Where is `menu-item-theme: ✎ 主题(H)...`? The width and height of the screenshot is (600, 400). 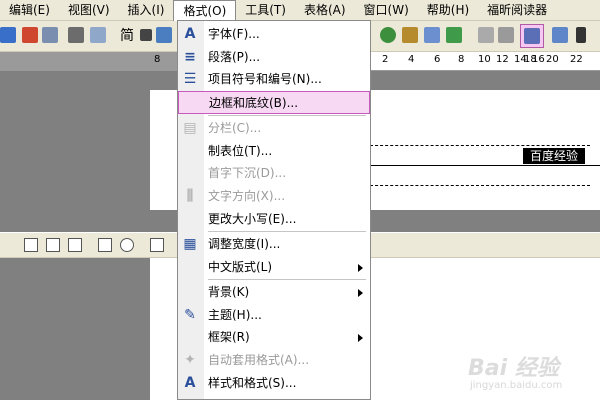 menu-item-theme: ✎ 主题(H)... is located at coordinates (274, 315).